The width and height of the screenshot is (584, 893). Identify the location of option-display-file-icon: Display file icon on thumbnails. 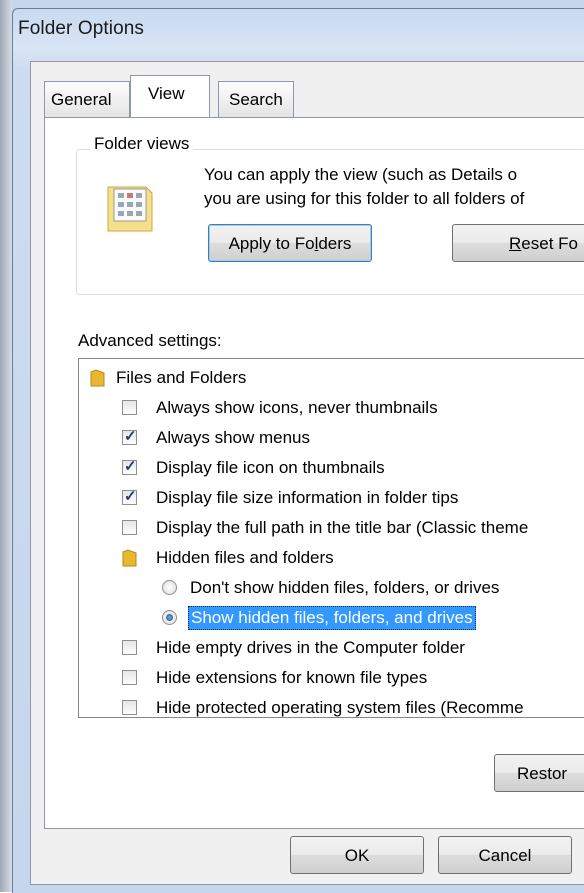
(346, 468).